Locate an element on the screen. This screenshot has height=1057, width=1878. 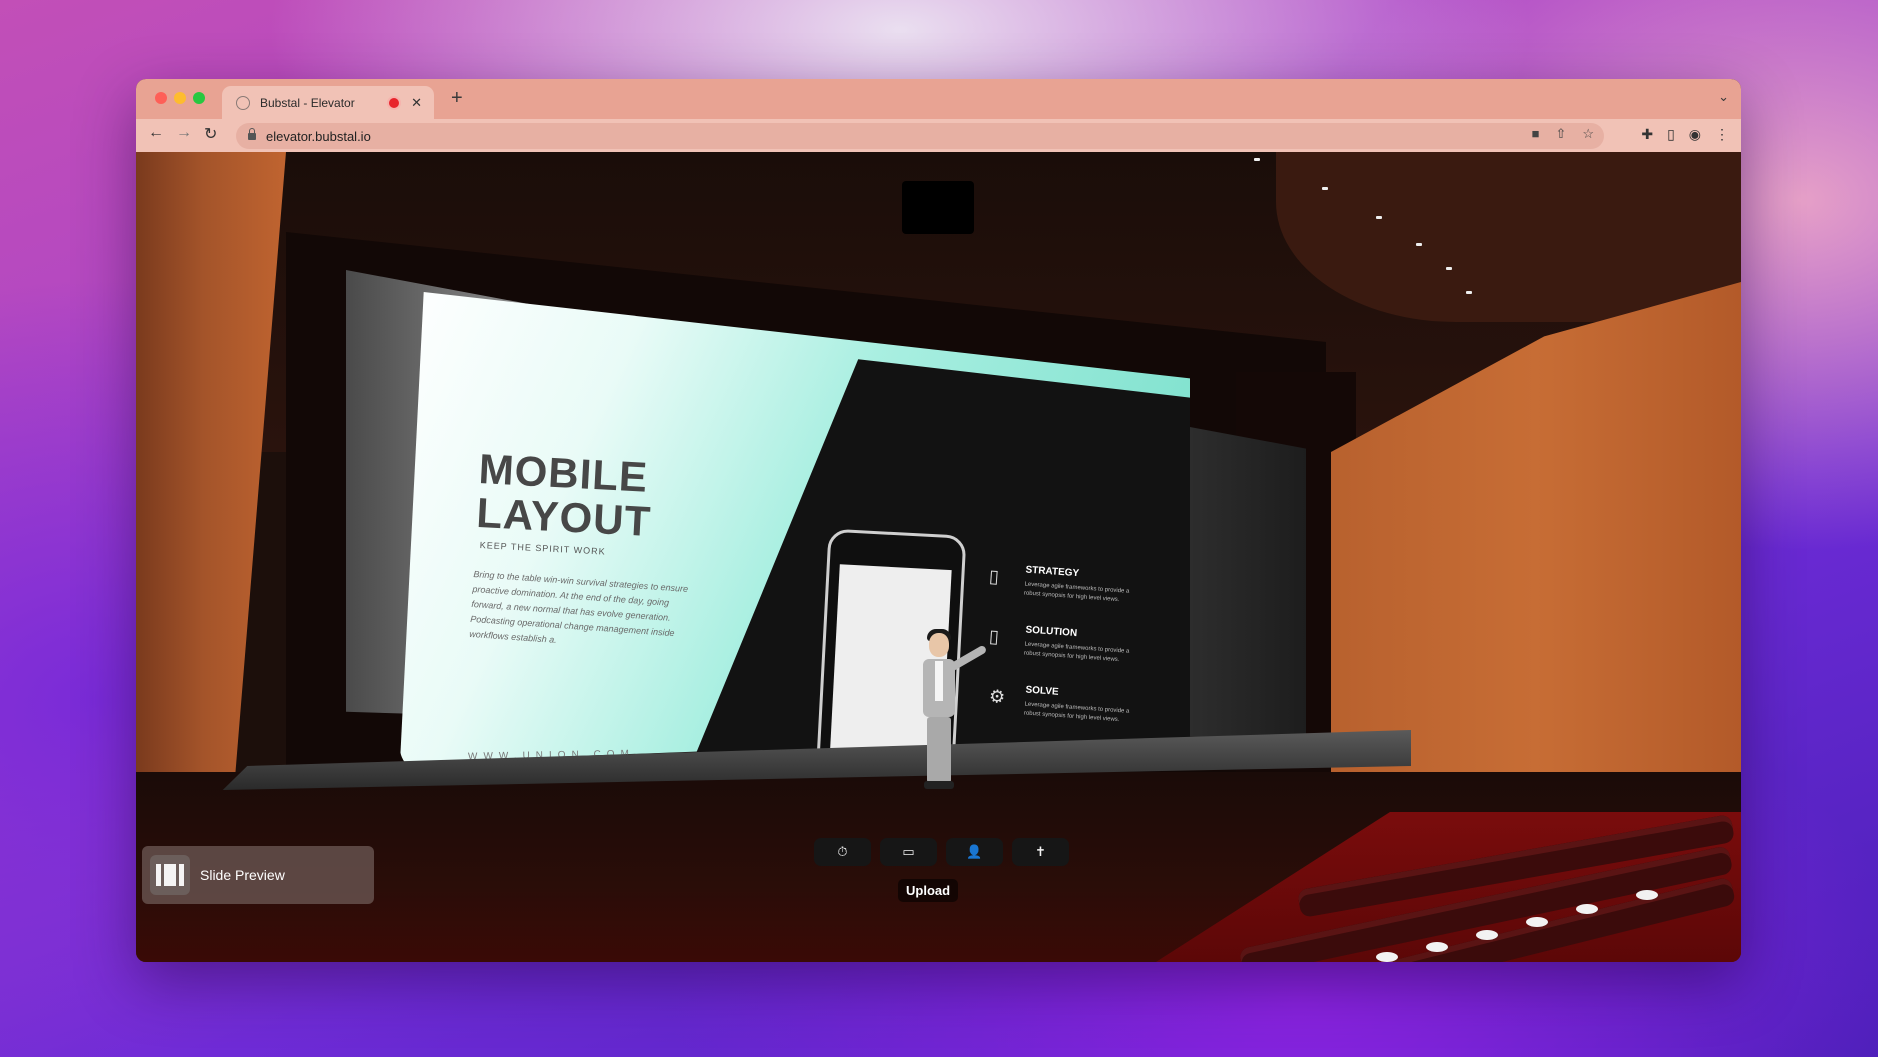
avatar-shirt is located at coordinates (939, 681).